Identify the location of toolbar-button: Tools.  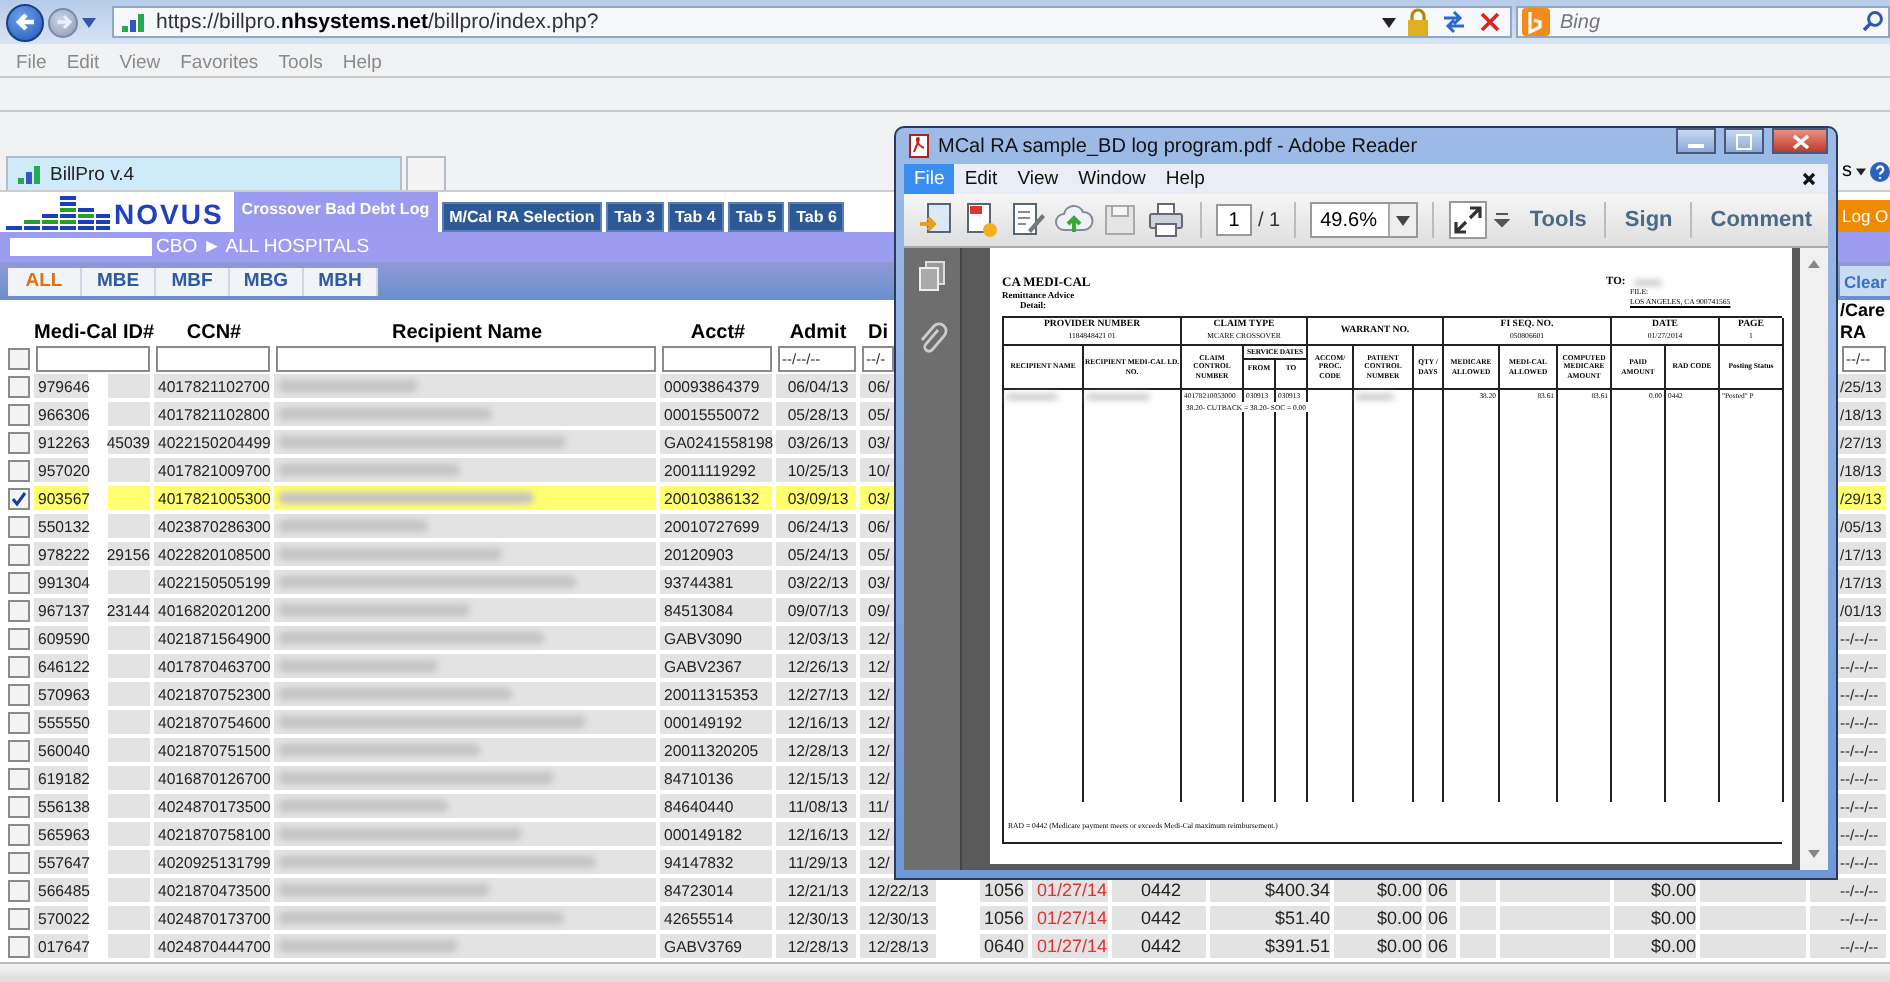
(1558, 220).